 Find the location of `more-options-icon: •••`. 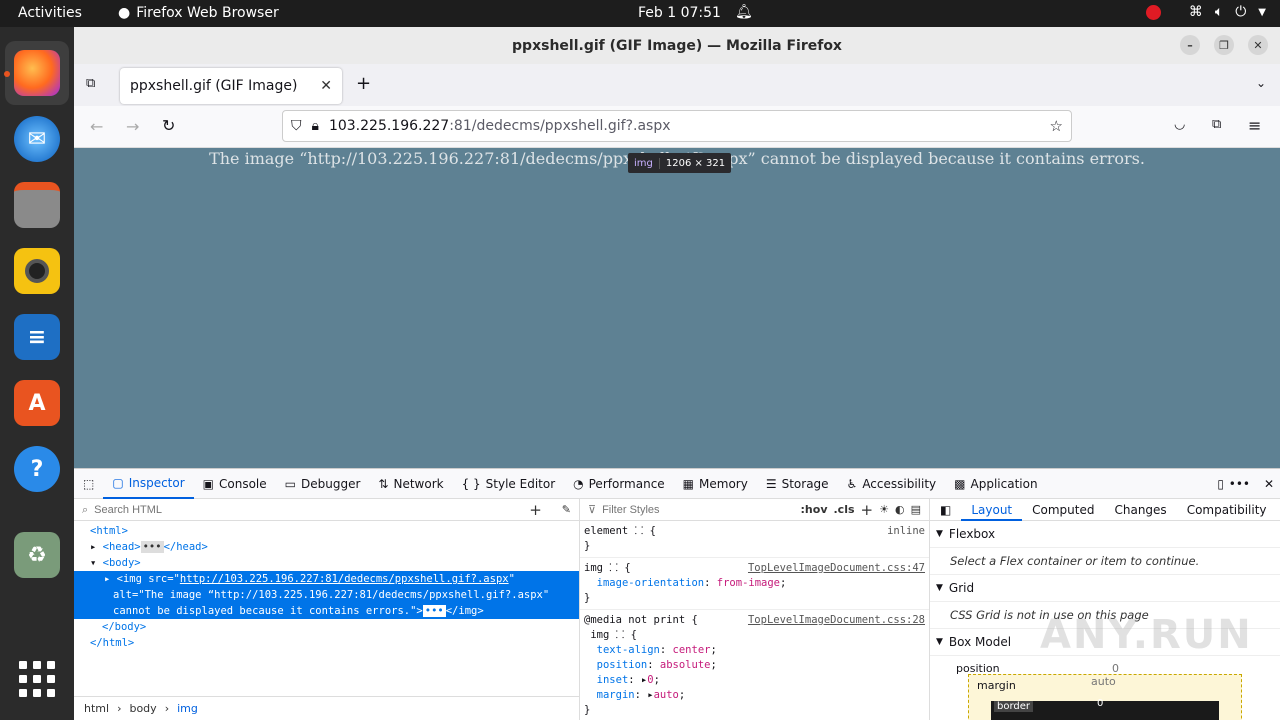

more-options-icon: ••• is located at coordinates (1239, 484).